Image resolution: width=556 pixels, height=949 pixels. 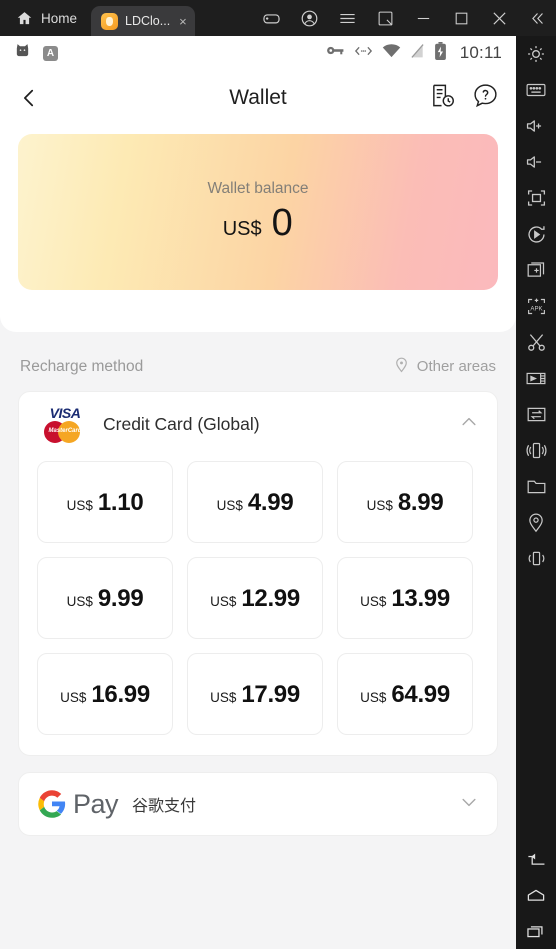 I want to click on minimize-icon, so click(x=423, y=18).